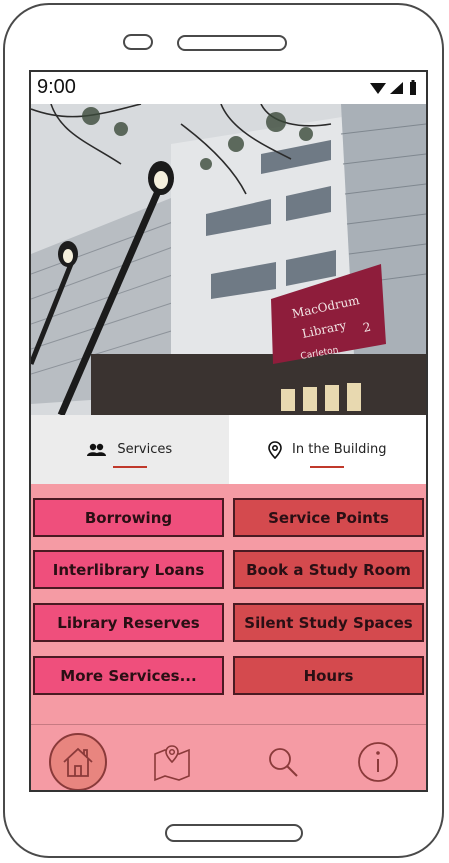 The height and width of the screenshot is (863, 449). What do you see at coordinates (138, 42) in the screenshot?
I see `front-camera` at bounding box center [138, 42].